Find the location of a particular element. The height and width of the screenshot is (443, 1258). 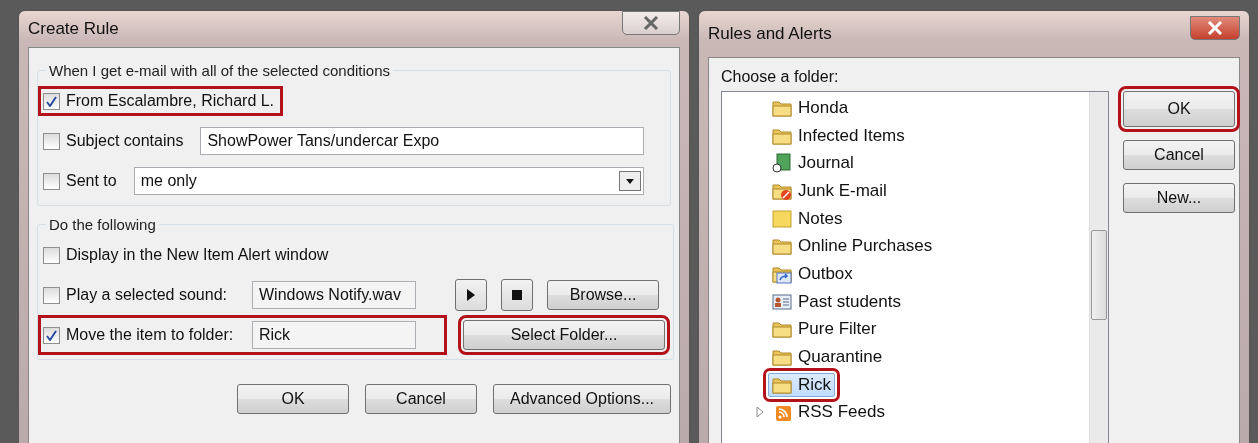

folder-item: Quarantine is located at coordinates (827, 357).